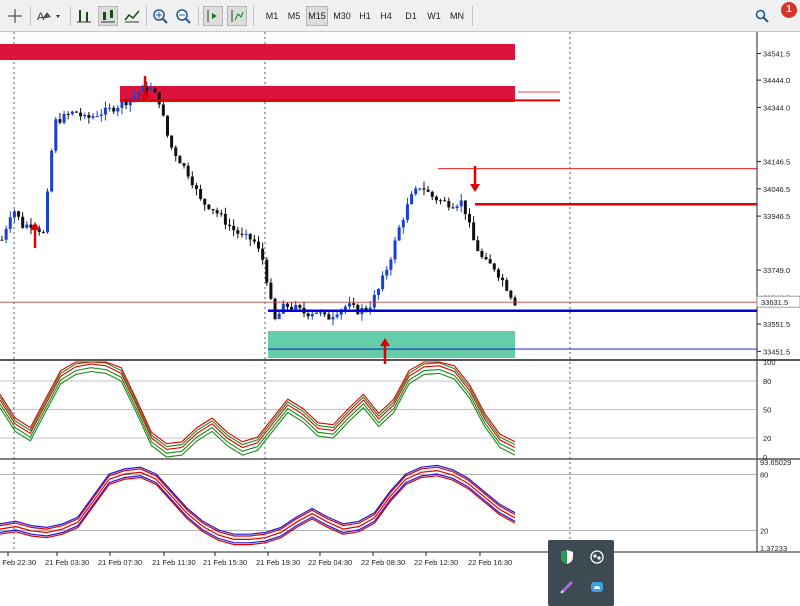 Image resolution: width=800 pixels, height=606 pixels. Describe the element at coordinates (776, 351) in the screenshot. I see `price-label: 33451.5` at that location.